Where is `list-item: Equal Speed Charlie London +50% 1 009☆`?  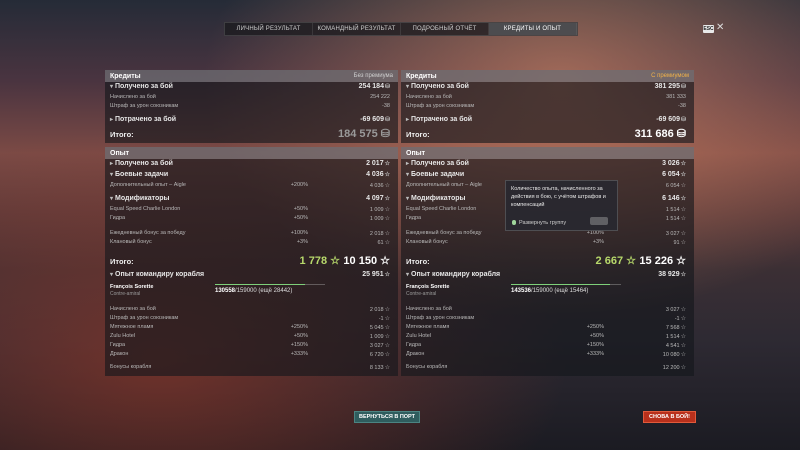 list-item: Equal Speed Charlie London +50% 1 009☆ is located at coordinates (251, 209).